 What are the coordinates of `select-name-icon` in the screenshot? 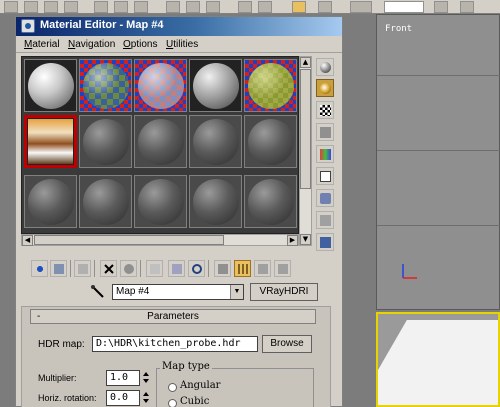 It's located at (31, 7).